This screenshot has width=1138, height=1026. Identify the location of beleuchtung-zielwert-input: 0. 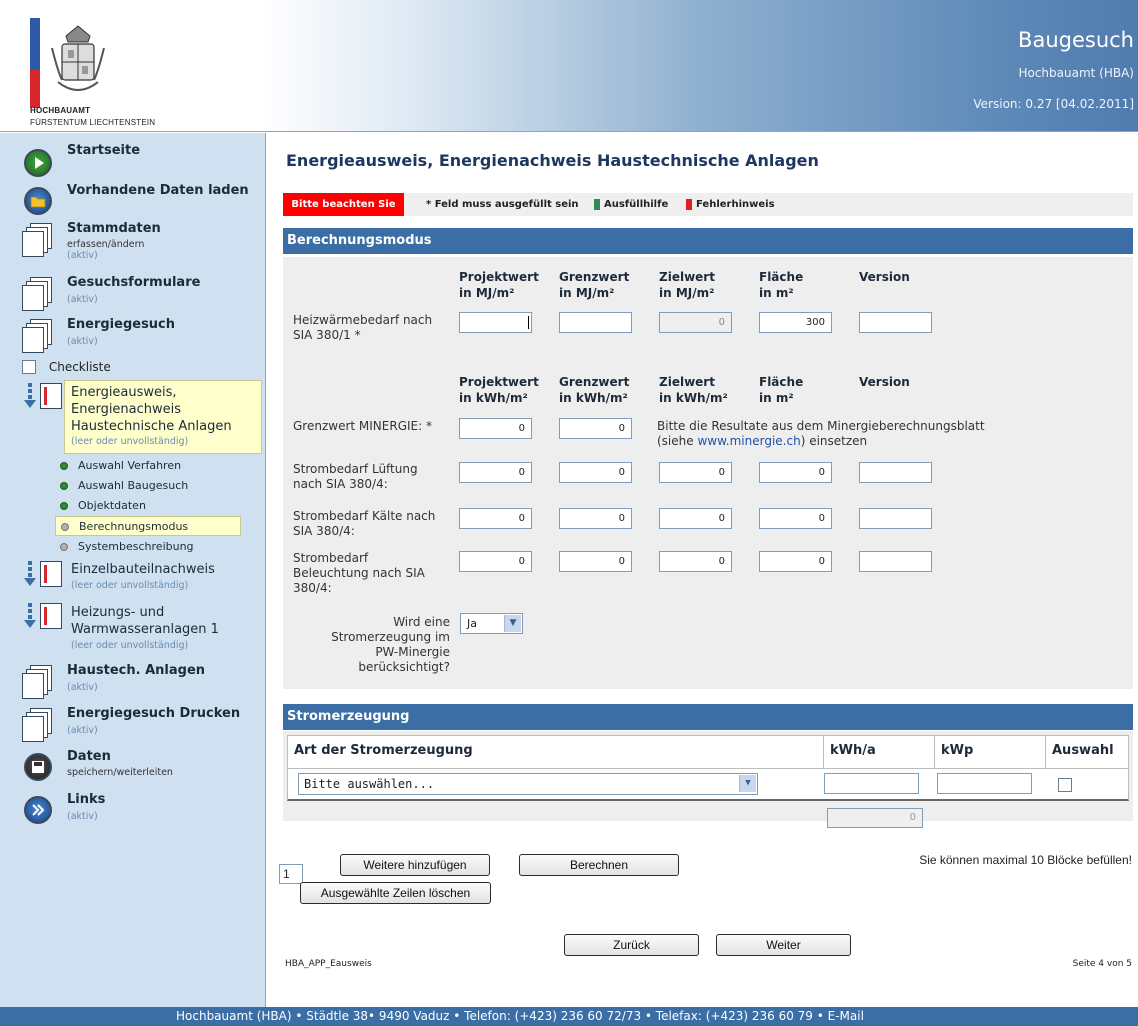
(695, 561).